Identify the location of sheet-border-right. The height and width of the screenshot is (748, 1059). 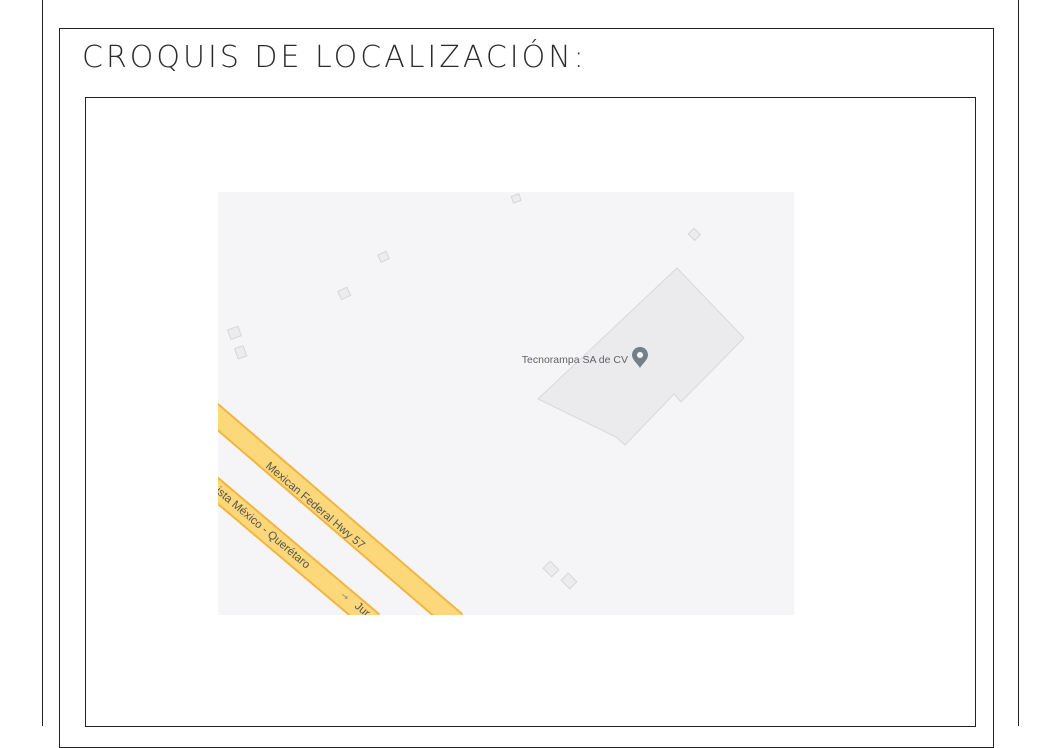
(1018, 363).